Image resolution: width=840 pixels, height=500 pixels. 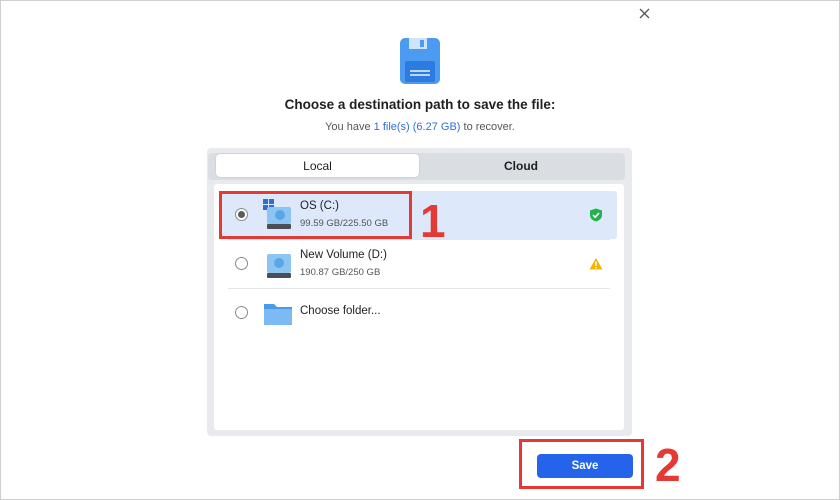 What do you see at coordinates (420, 61) in the screenshot?
I see `floppy-disk-icon` at bounding box center [420, 61].